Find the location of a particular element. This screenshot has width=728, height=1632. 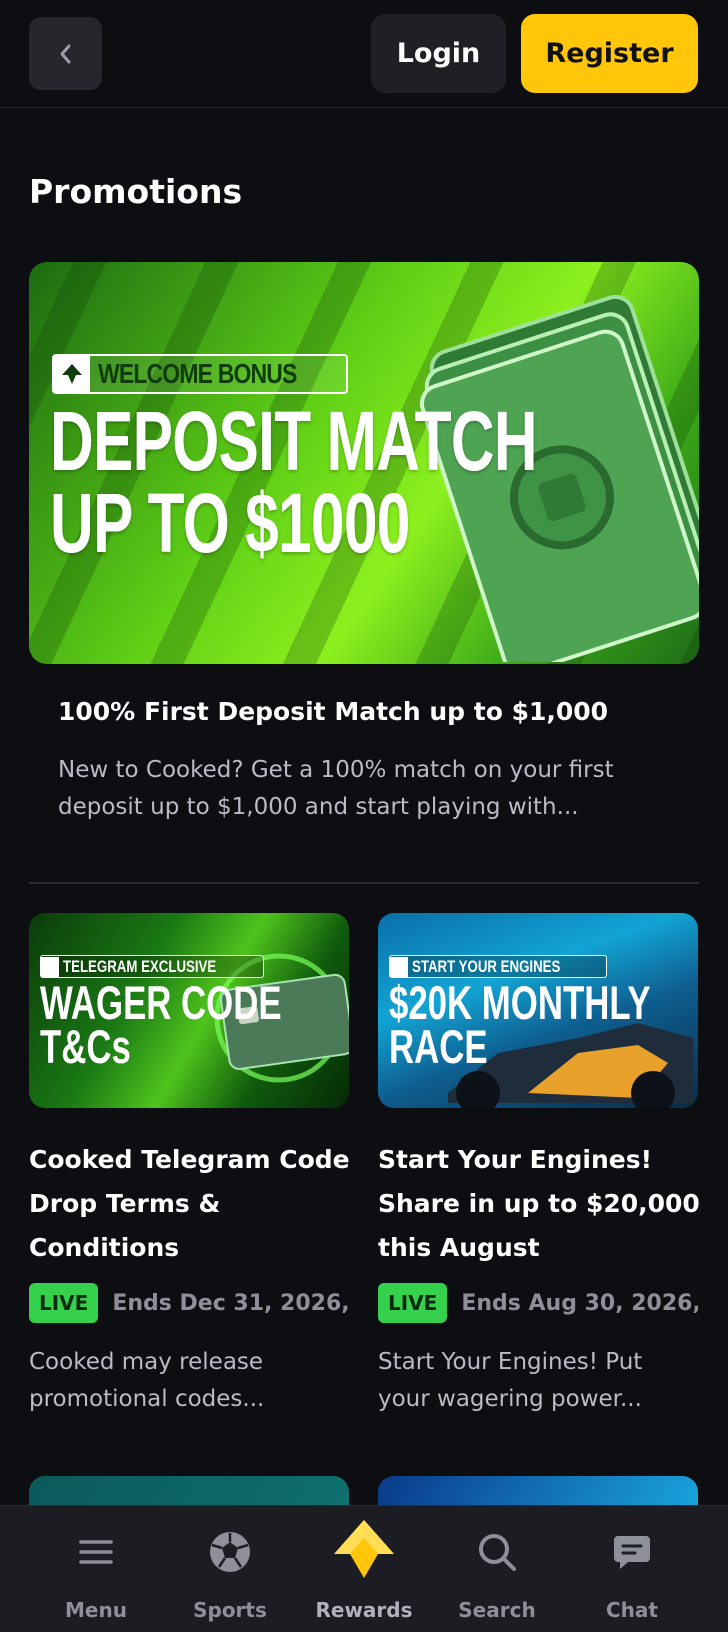

promo-status-row: LIVE Ends Dec 31, 2026, is located at coordinates (189, 1303).